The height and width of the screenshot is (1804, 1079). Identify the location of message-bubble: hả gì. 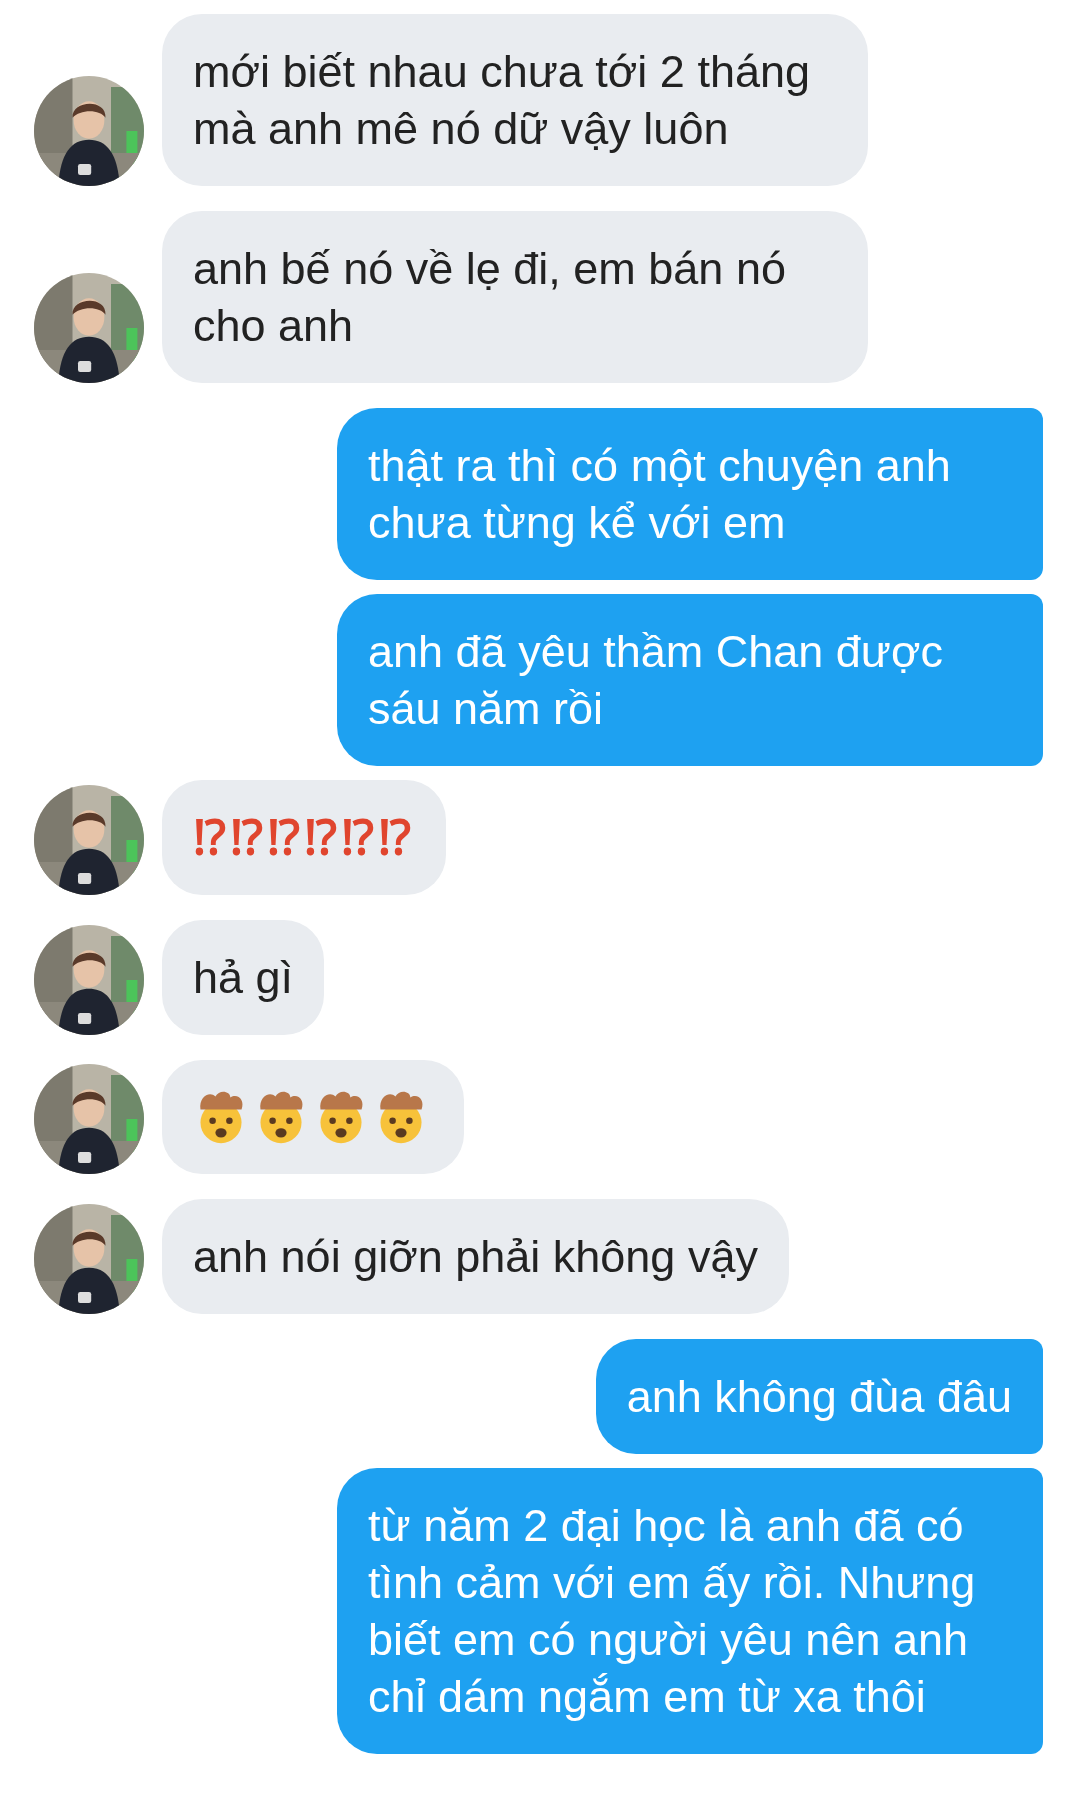
(243, 977).